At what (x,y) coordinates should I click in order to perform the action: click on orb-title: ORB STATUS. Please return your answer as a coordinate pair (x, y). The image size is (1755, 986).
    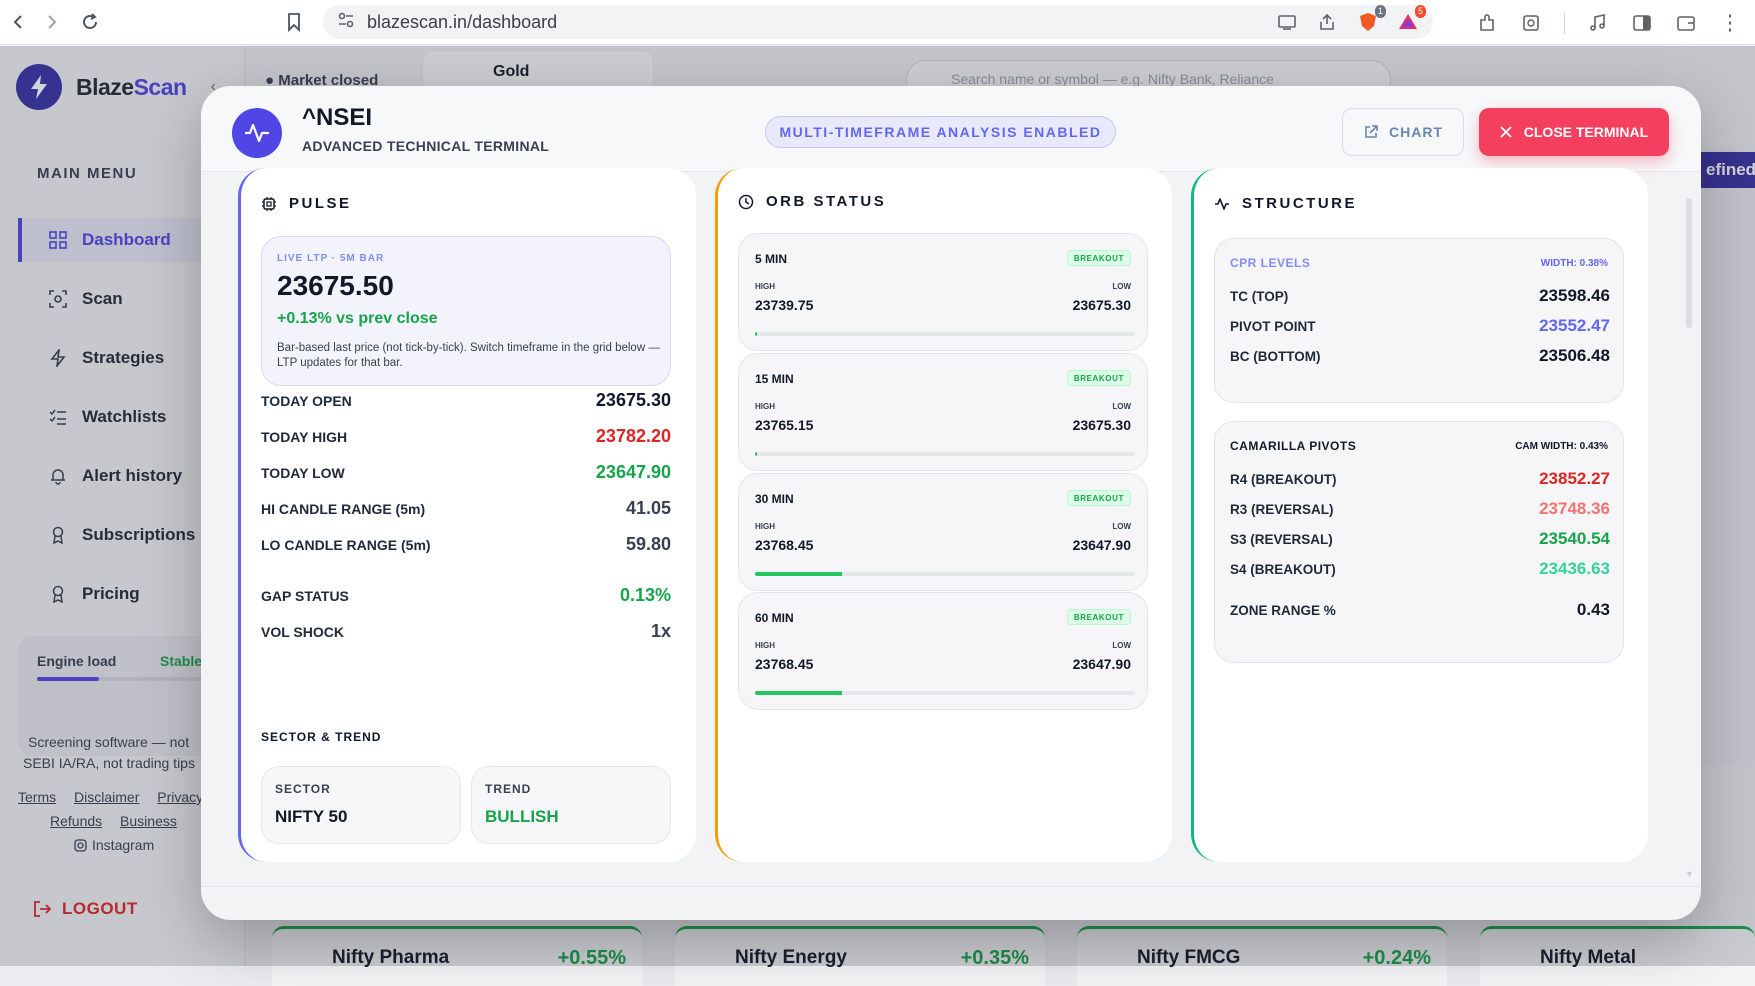
    Looking at the image, I should click on (812, 201).